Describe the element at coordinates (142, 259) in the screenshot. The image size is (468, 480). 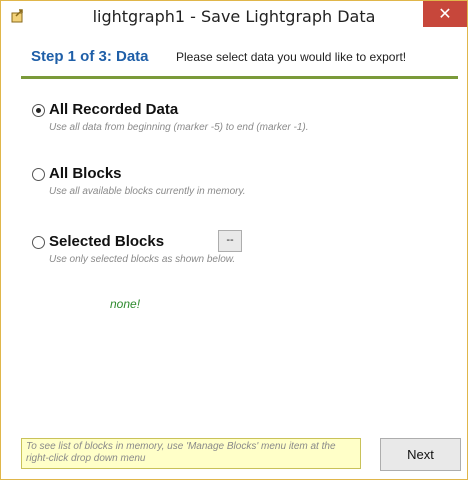
I see `option-description: Use only selected blocks as shown below.` at that location.